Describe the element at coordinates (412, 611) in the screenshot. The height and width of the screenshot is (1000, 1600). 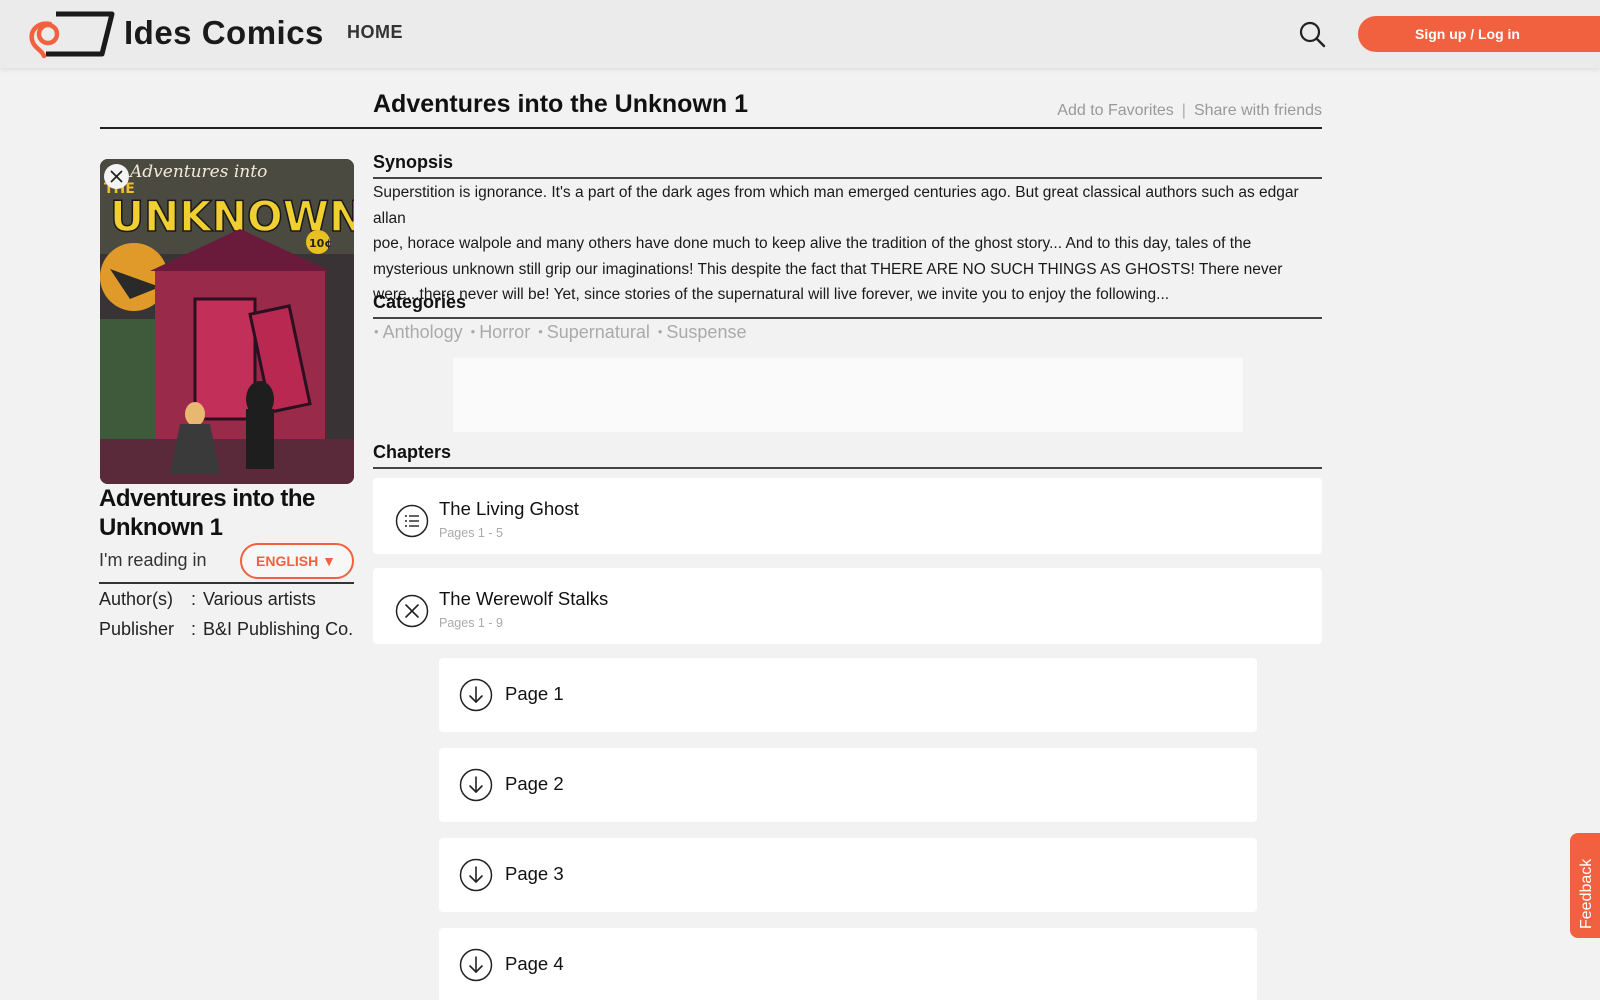
I see `close-circle-icon` at that location.